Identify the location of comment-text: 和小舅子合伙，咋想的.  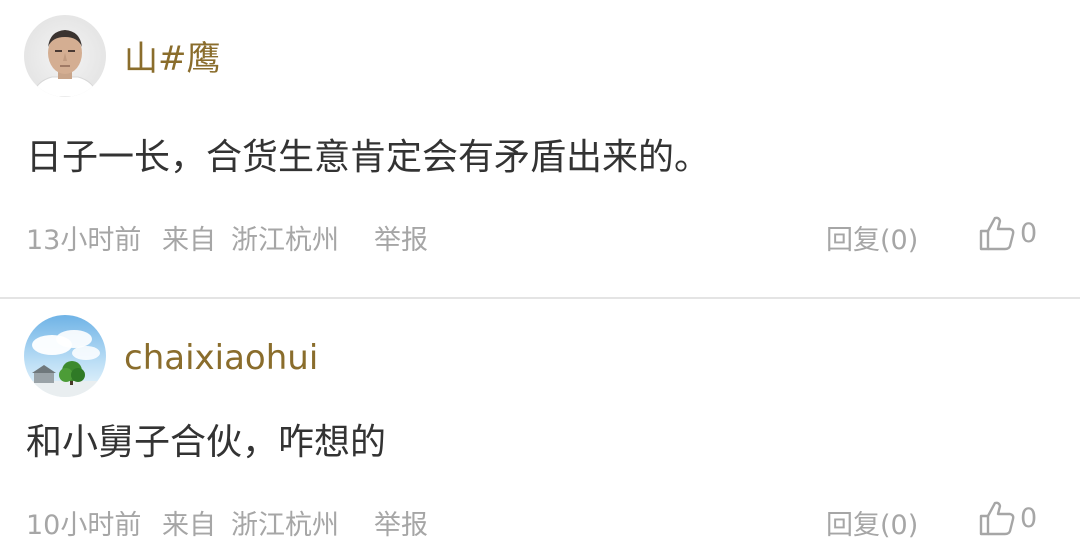
(206, 442).